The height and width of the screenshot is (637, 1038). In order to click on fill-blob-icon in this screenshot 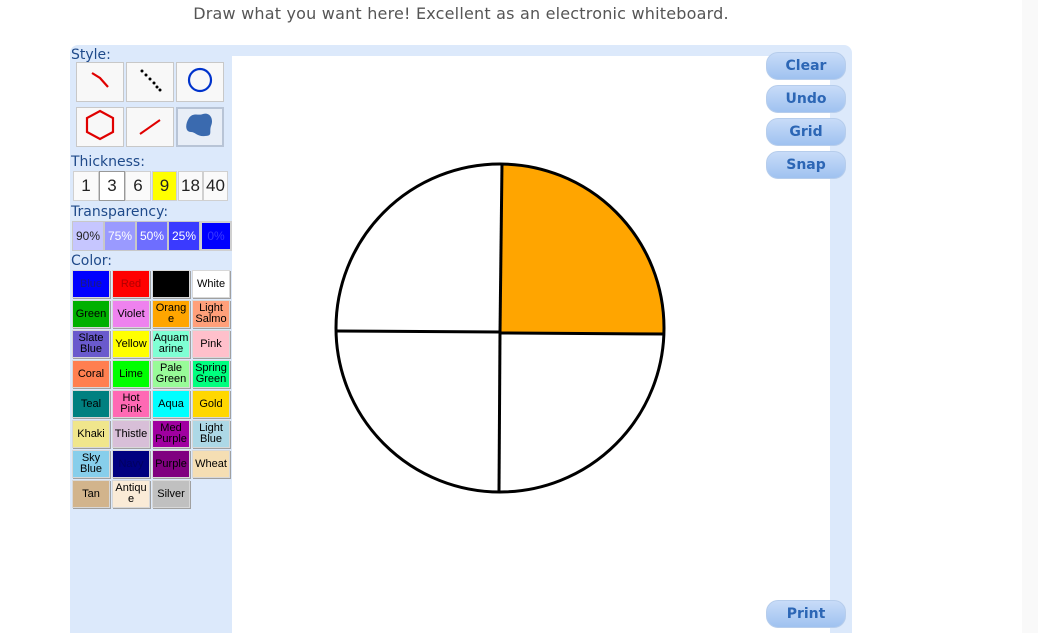, I will do `click(200, 127)`.